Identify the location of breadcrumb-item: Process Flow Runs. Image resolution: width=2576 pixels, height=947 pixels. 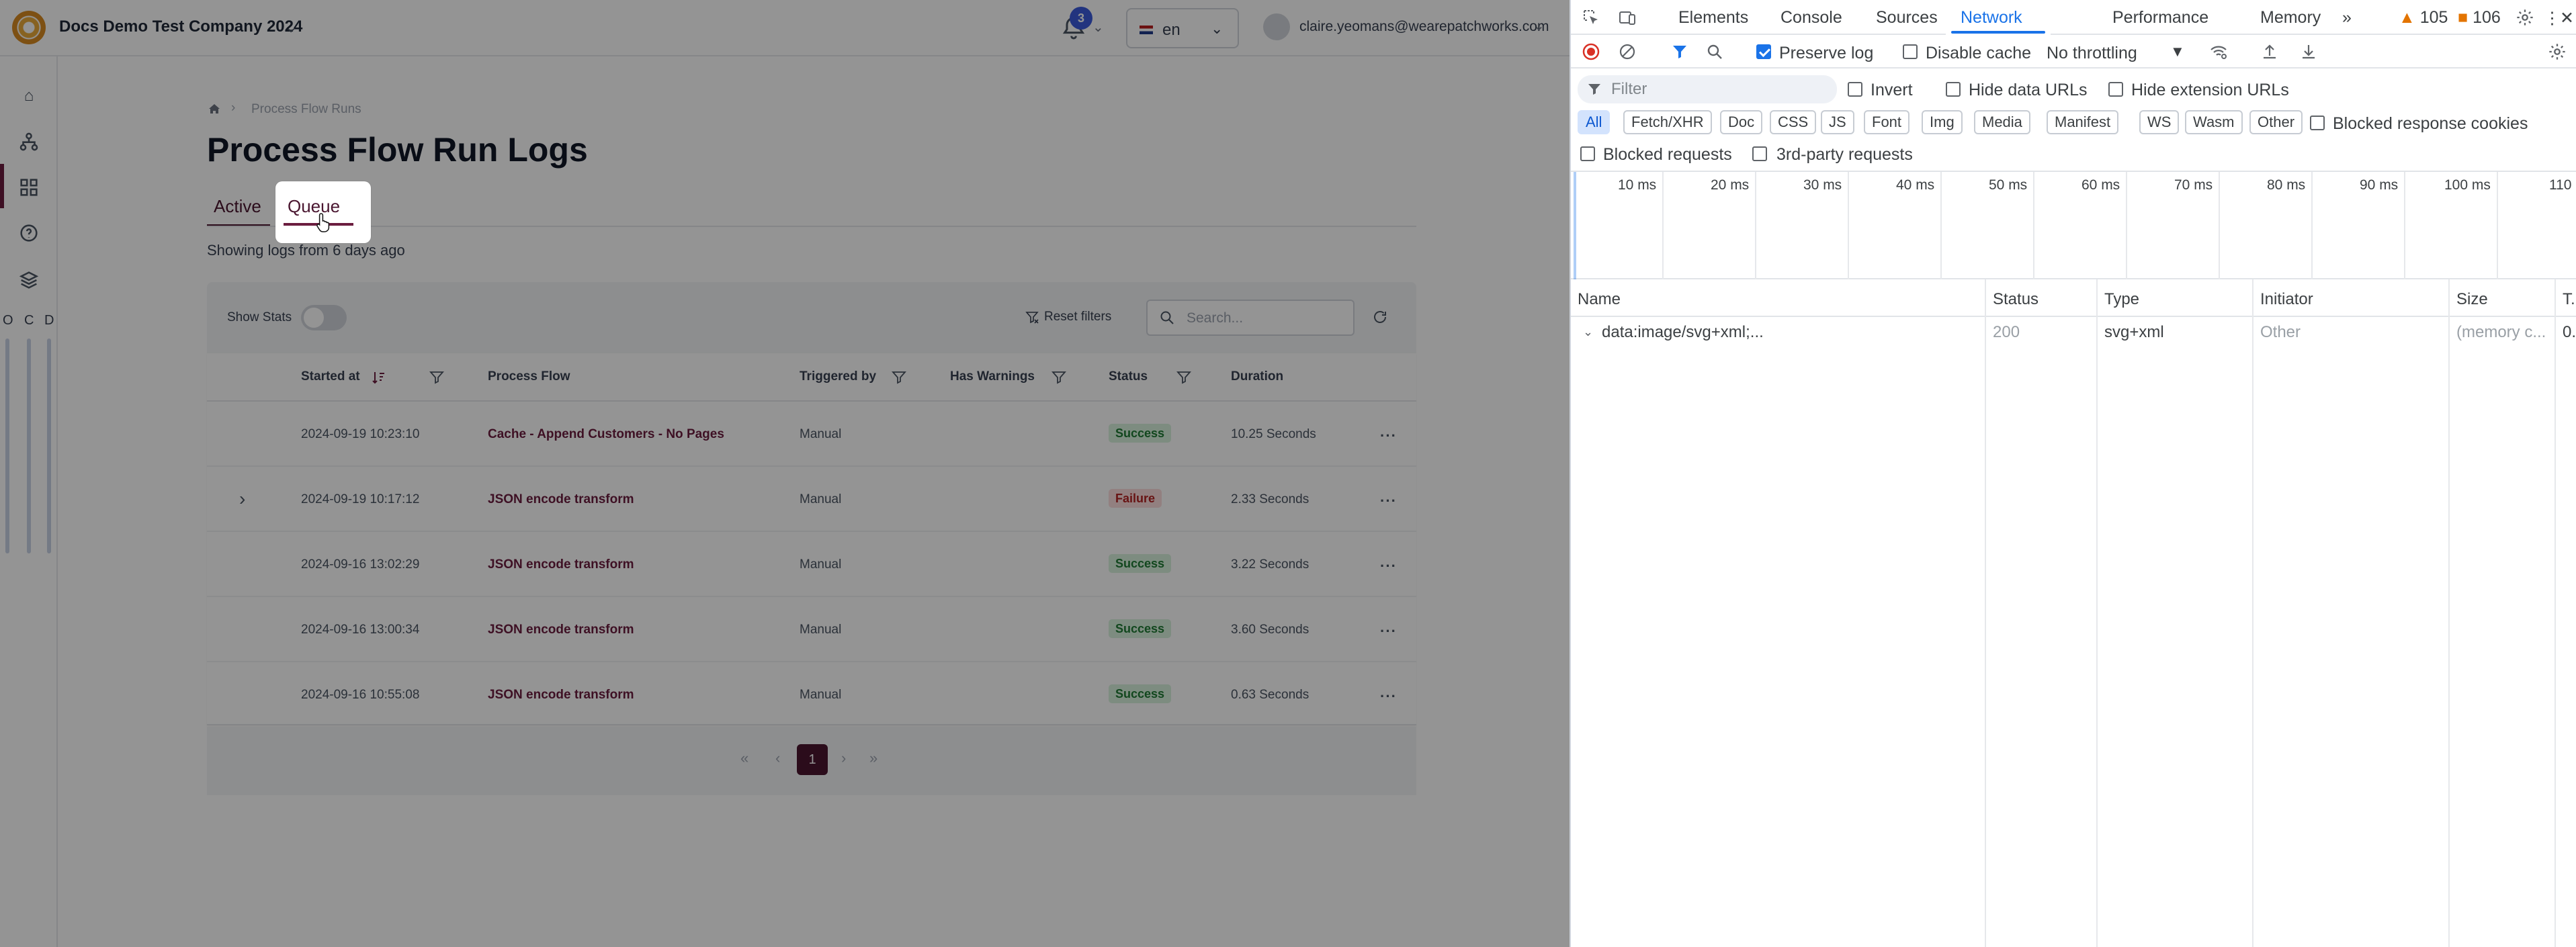
(306, 110).